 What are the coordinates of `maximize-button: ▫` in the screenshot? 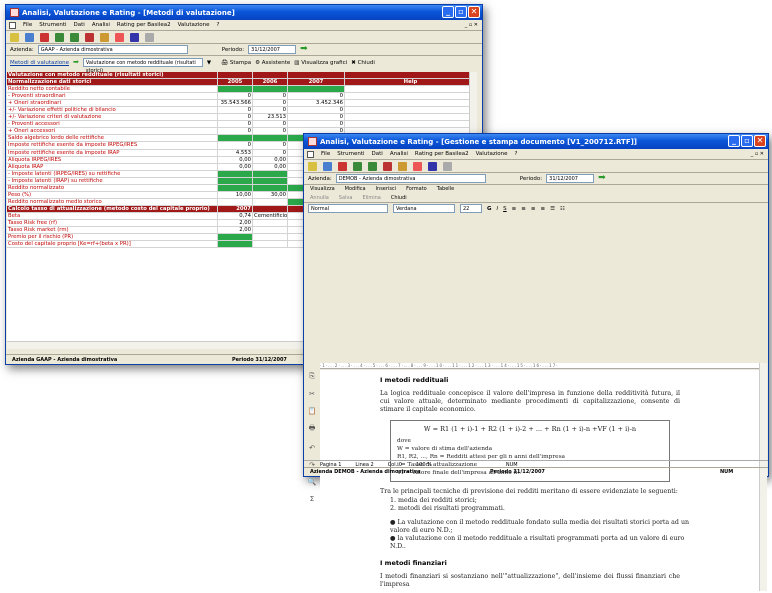 It's located at (461, 12).